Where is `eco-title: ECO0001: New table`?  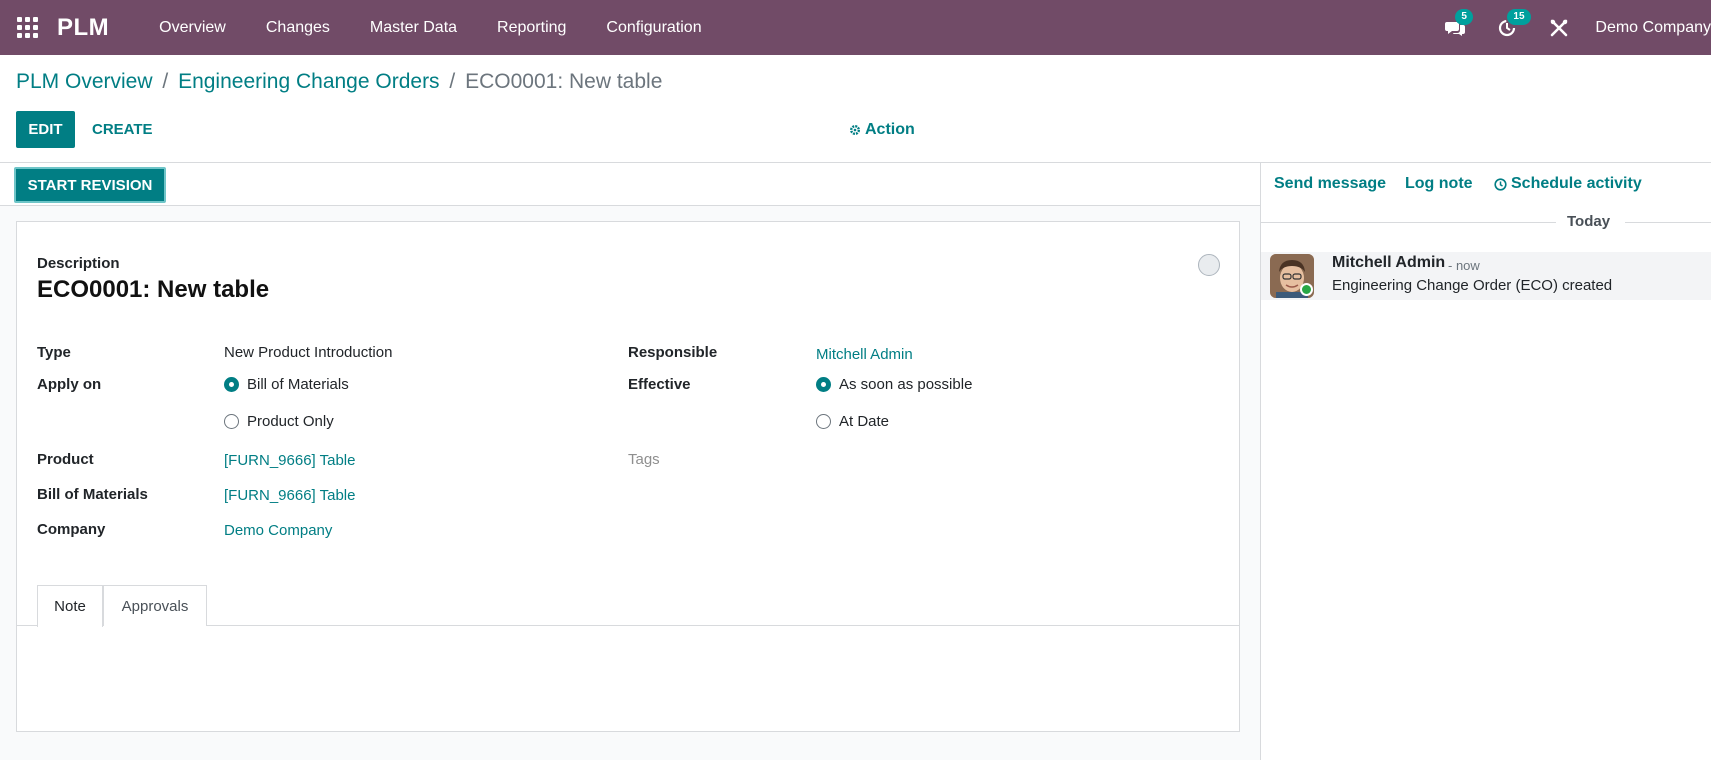
eco-title: ECO0001: New table is located at coordinates (153, 289).